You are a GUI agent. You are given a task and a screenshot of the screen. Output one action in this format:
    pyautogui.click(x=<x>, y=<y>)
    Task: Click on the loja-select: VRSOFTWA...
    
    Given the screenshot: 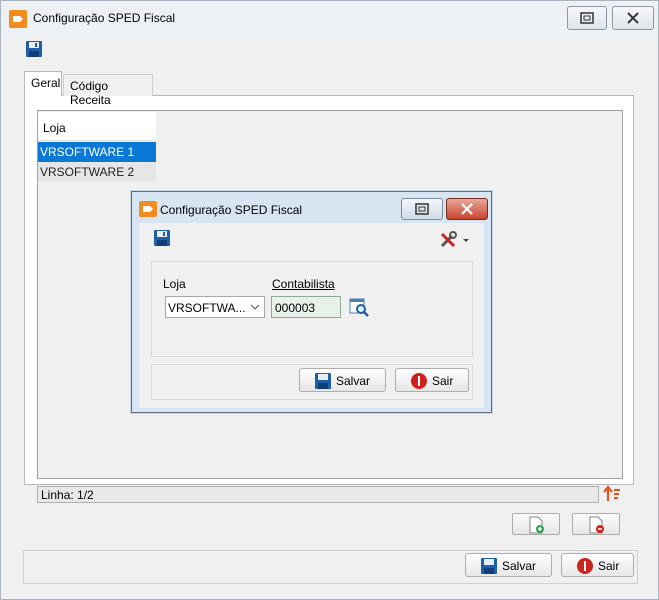 What is the action you would take?
    pyautogui.click(x=215, y=307)
    